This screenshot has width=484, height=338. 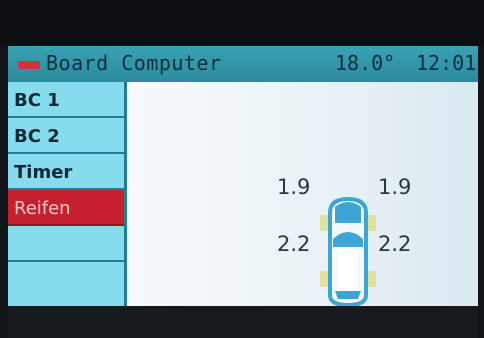 What do you see at coordinates (43, 172) in the screenshot?
I see `menu-item-label: Timer` at bounding box center [43, 172].